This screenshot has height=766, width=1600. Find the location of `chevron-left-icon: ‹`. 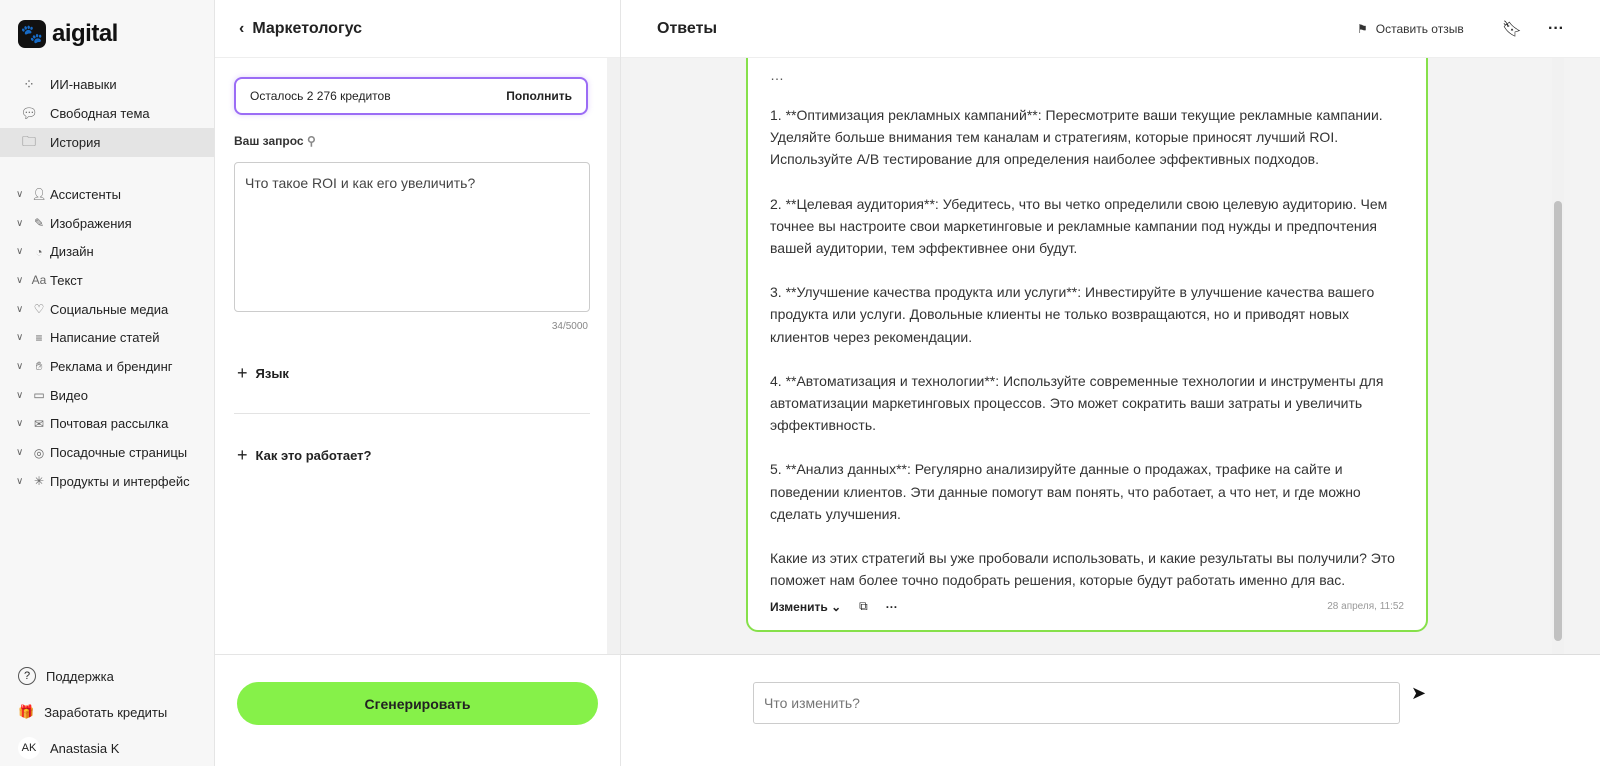

chevron-left-icon: ‹ is located at coordinates (242, 28).